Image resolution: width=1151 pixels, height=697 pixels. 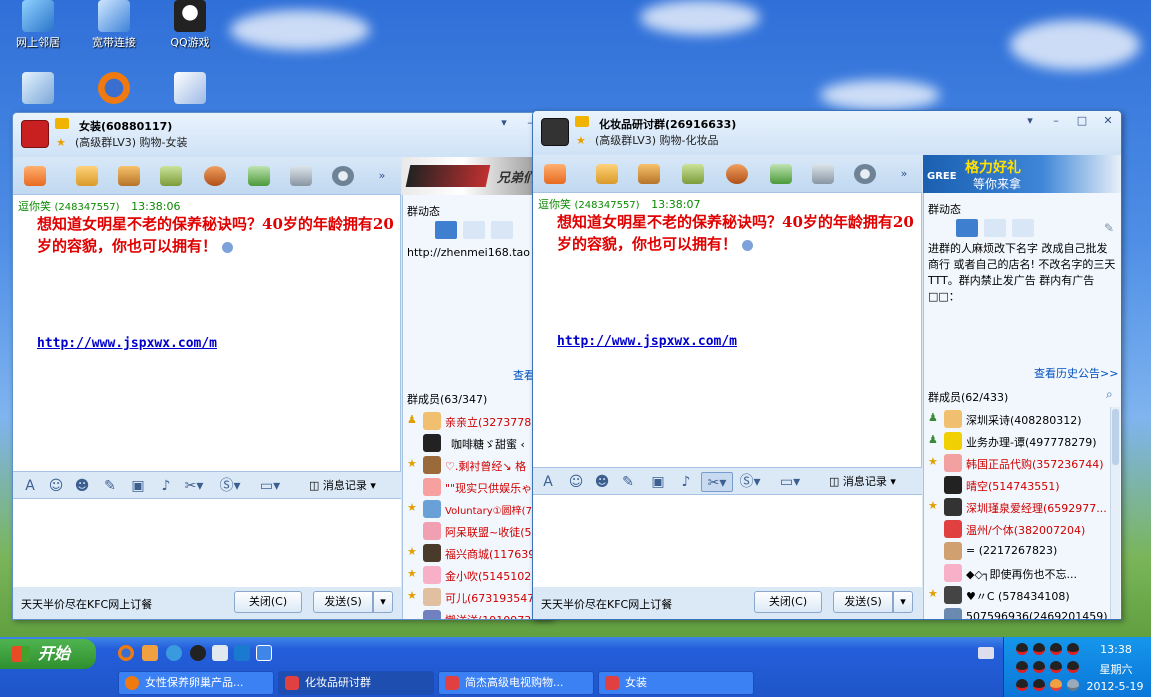 I want to click on member-item: ♟ 业务办理-谭(497778279), so click(x=1018, y=441).